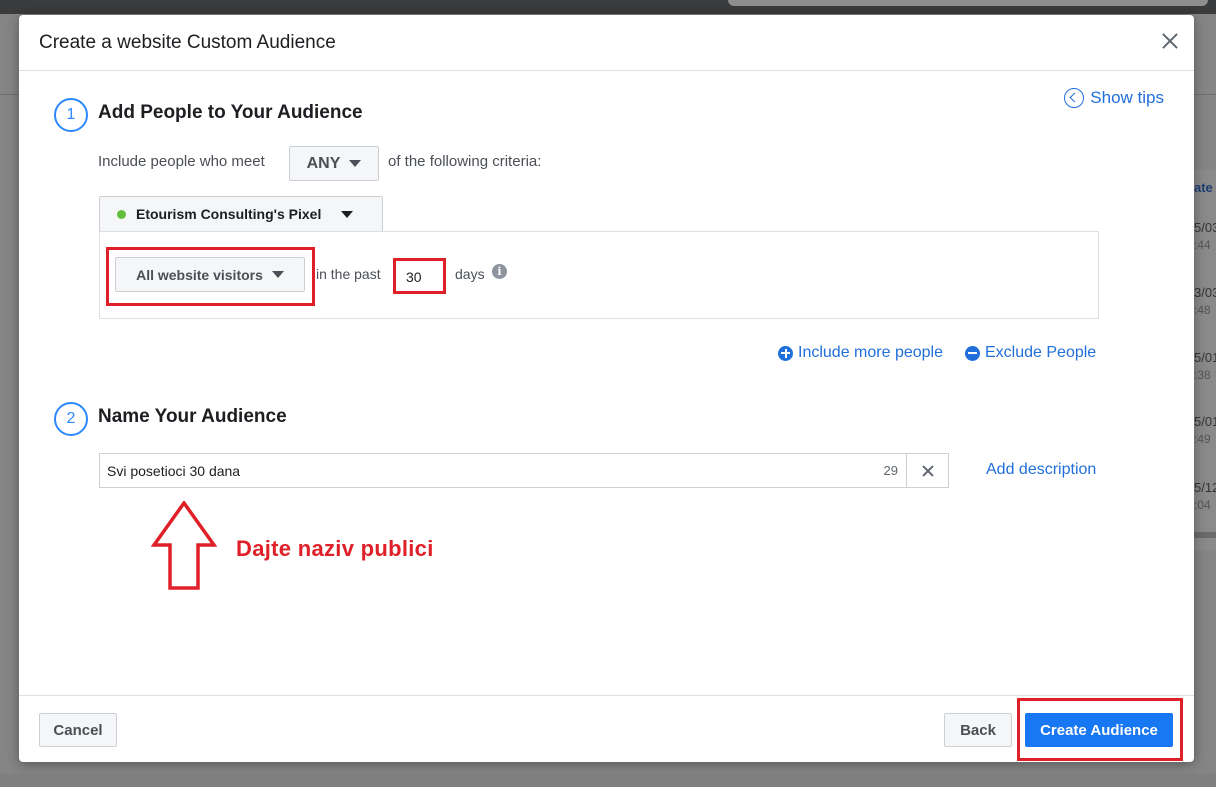 The height and width of the screenshot is (787, 1216). What do you see at coordinates (192, 416) in the screenshot?
I see `step-2-title: Name Your Audience` at bounding box center [192, 416].